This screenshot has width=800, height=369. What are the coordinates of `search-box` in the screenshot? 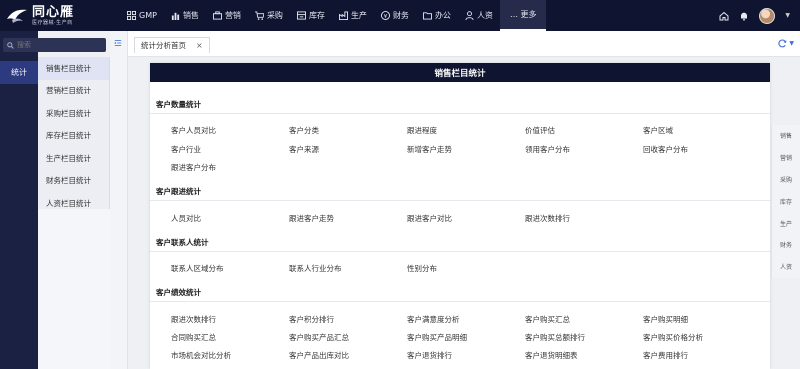 It's located at (54, 45).